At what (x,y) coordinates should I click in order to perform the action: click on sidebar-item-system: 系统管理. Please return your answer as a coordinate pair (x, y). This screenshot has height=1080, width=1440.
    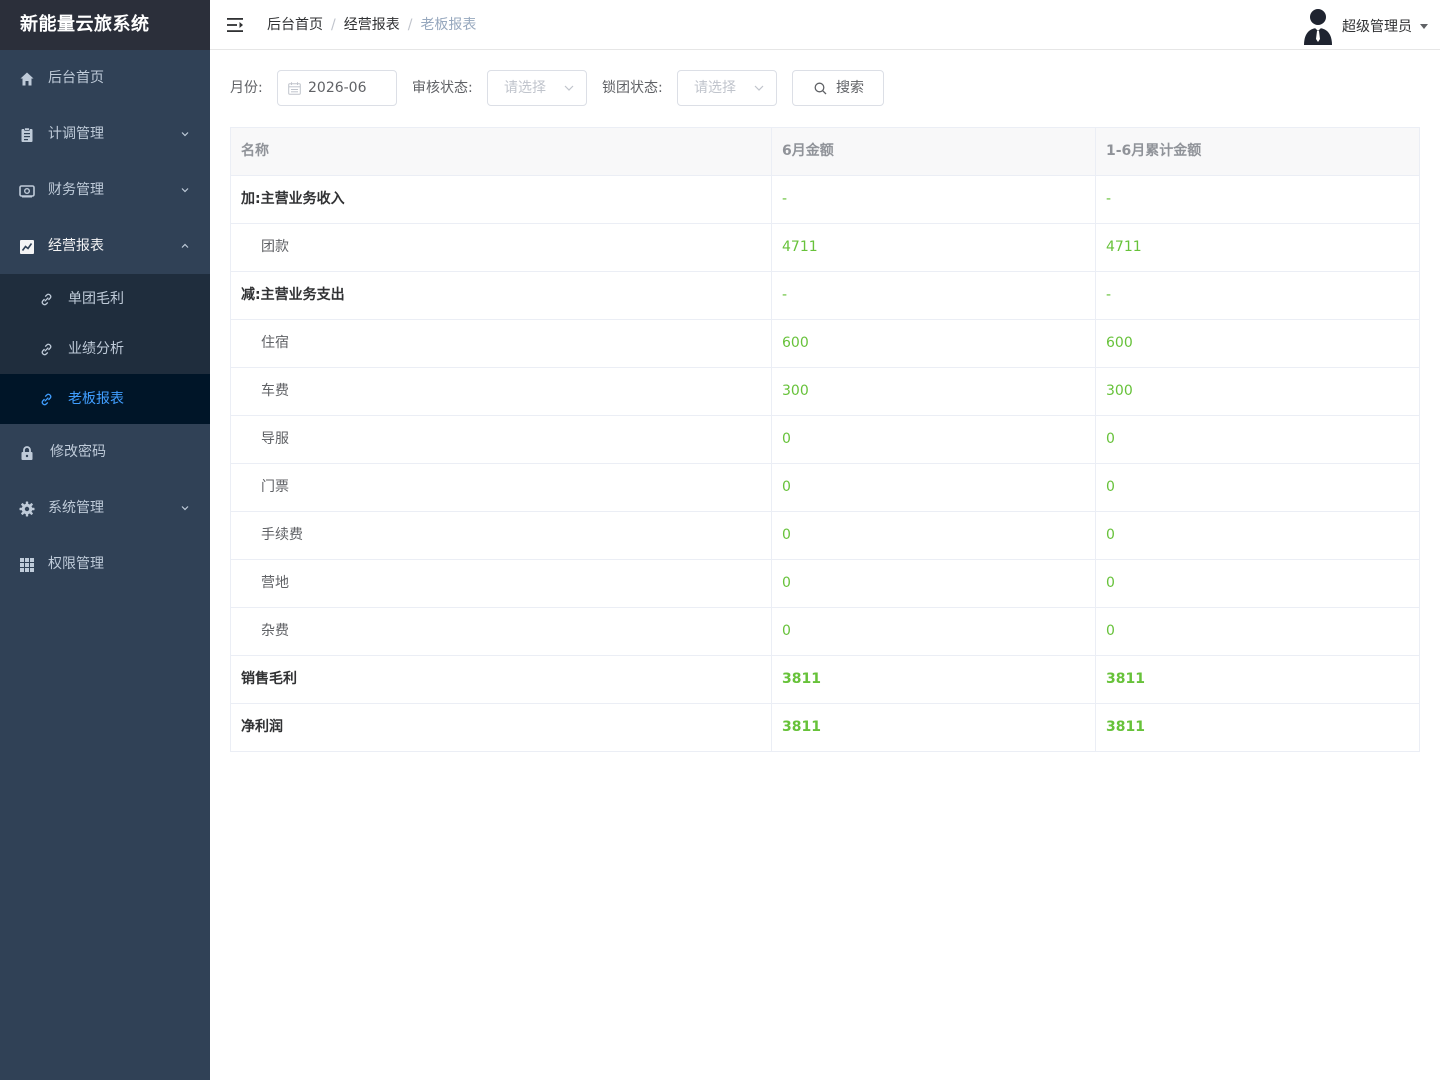
    Looking at the image, I should click on (105, 508).